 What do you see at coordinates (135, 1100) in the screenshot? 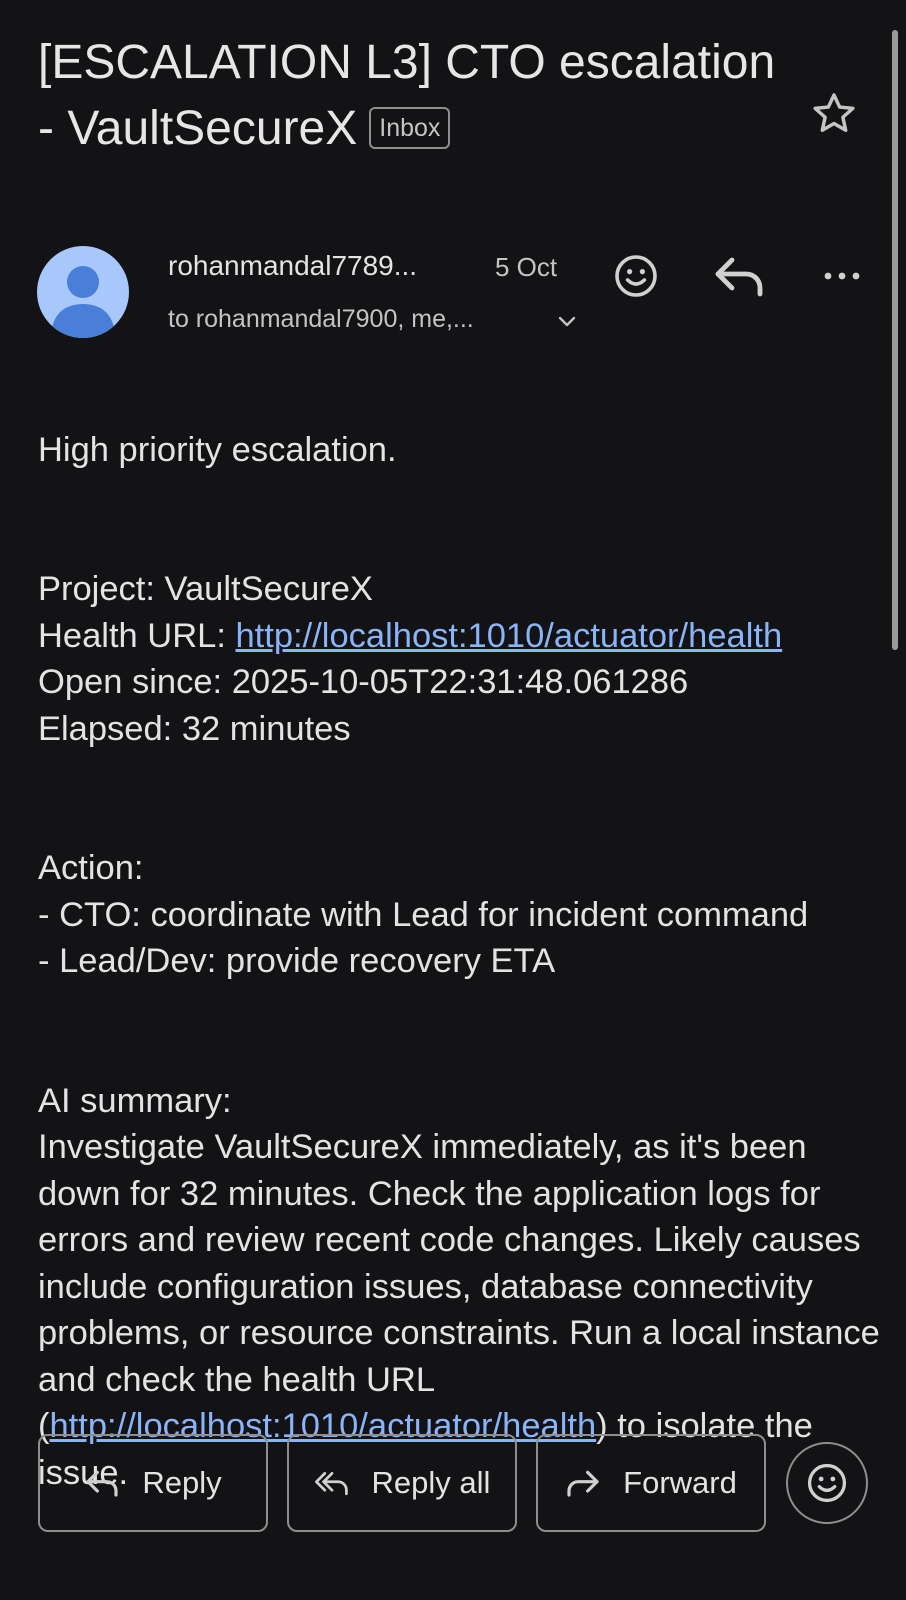
I see `summary-heading: AI summary:` at bounding box center [135, 1100].